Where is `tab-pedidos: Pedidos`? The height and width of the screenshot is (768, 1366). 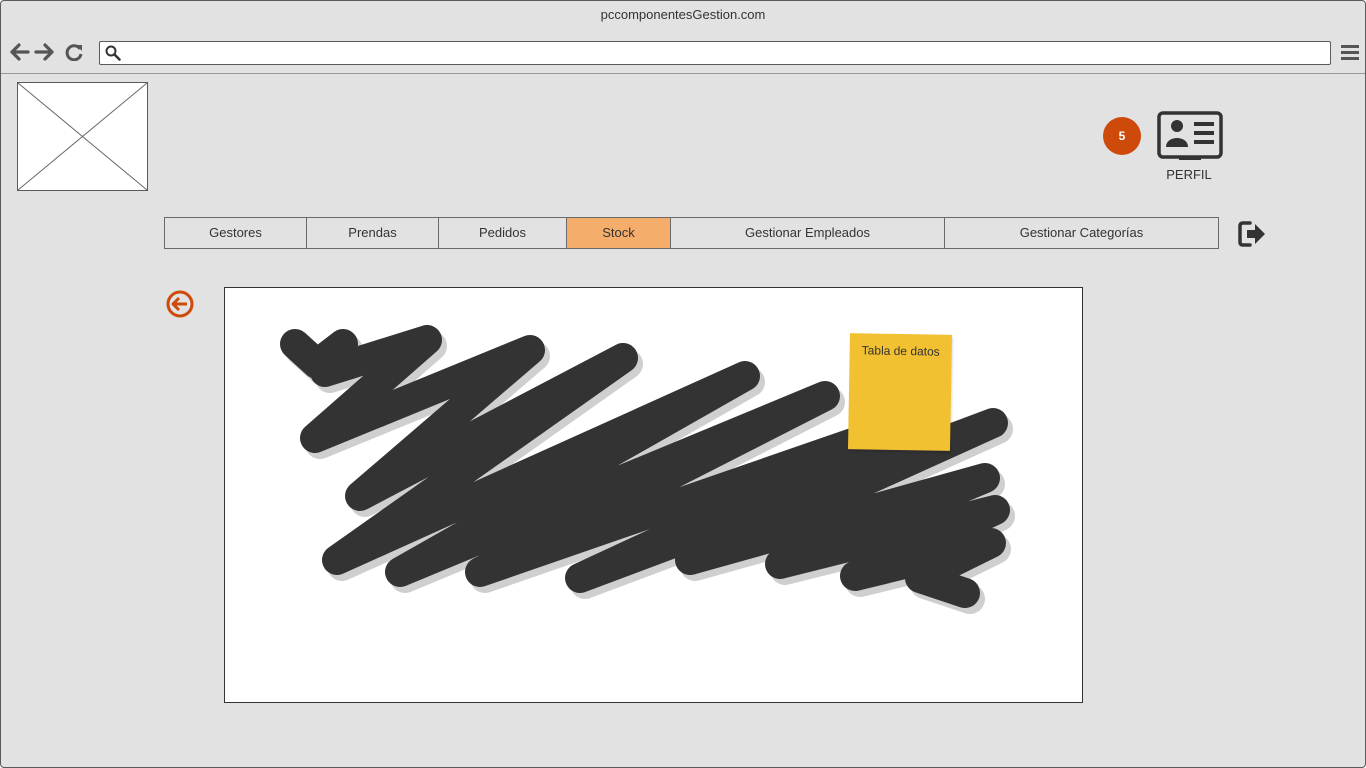
tab-pedidos: Pedidos is located at coordinates (503, 233).